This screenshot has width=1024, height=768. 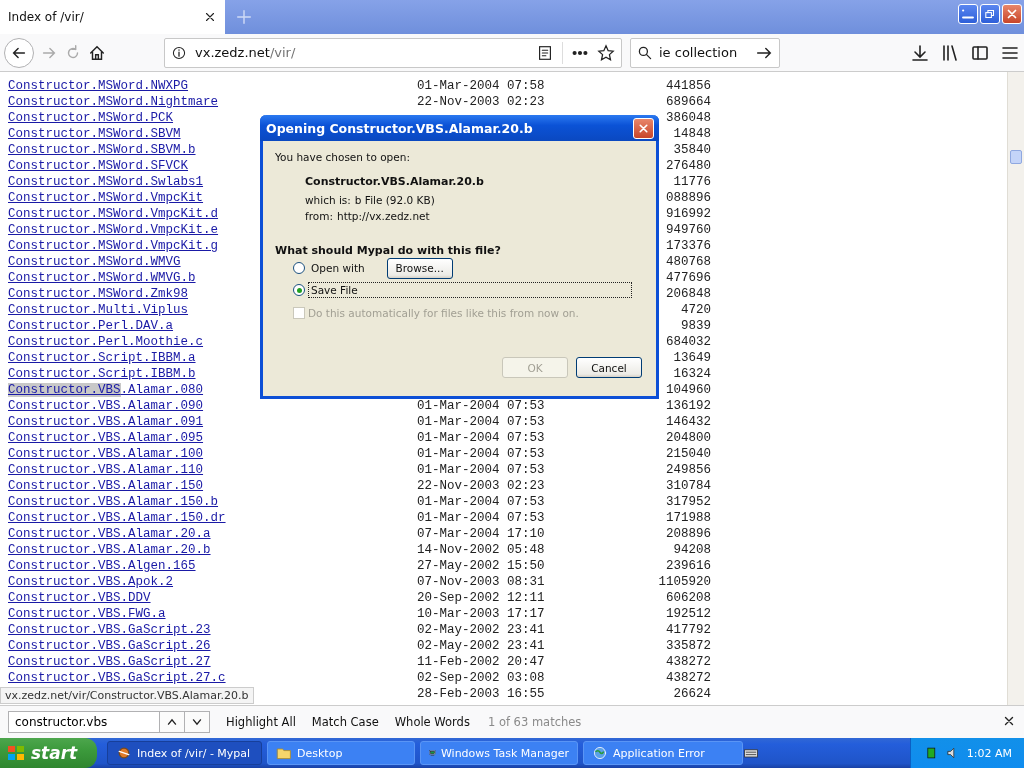 What do you see at coordinates (84, 722) in the screenshot?
I see `find-field: constructor.vbs` at bounding box center [84, 722].